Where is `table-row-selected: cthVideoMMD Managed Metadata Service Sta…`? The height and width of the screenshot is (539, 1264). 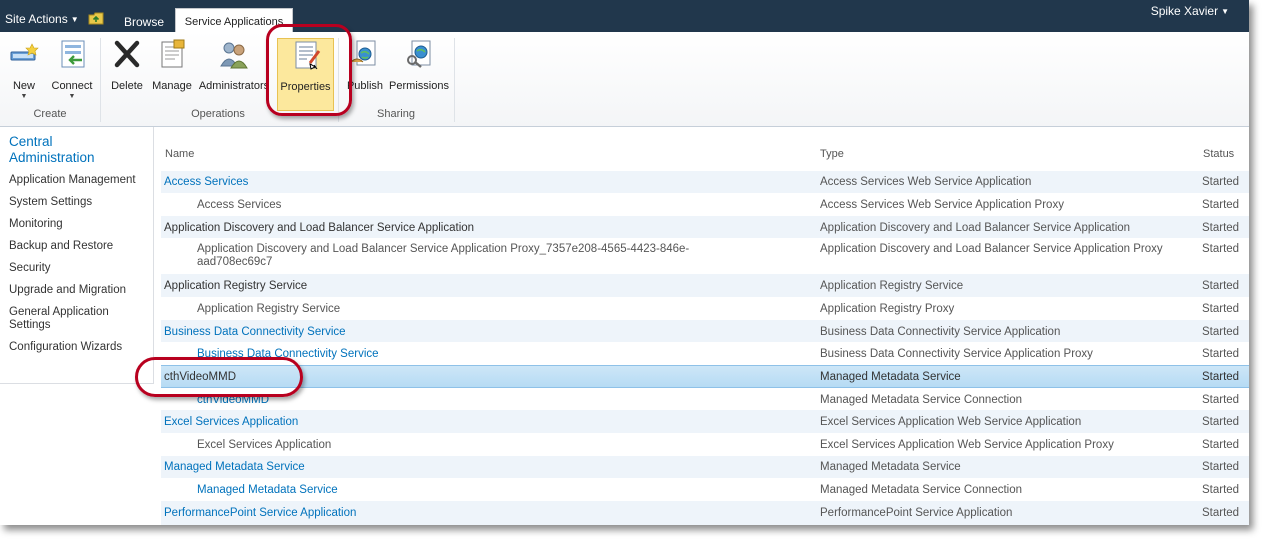
table-row-selected: cthVideoMMD Managed Metadata Service Sta… is located at coordinates (705, 376).